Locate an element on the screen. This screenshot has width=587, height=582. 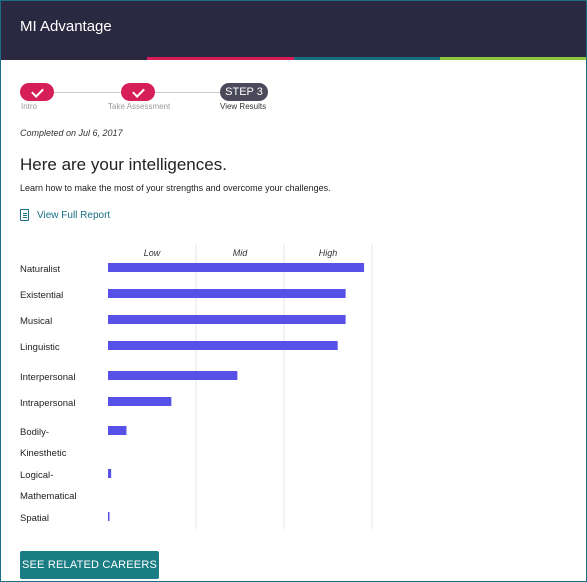
category-label: Linguistic is located at coordinates (60, 347).